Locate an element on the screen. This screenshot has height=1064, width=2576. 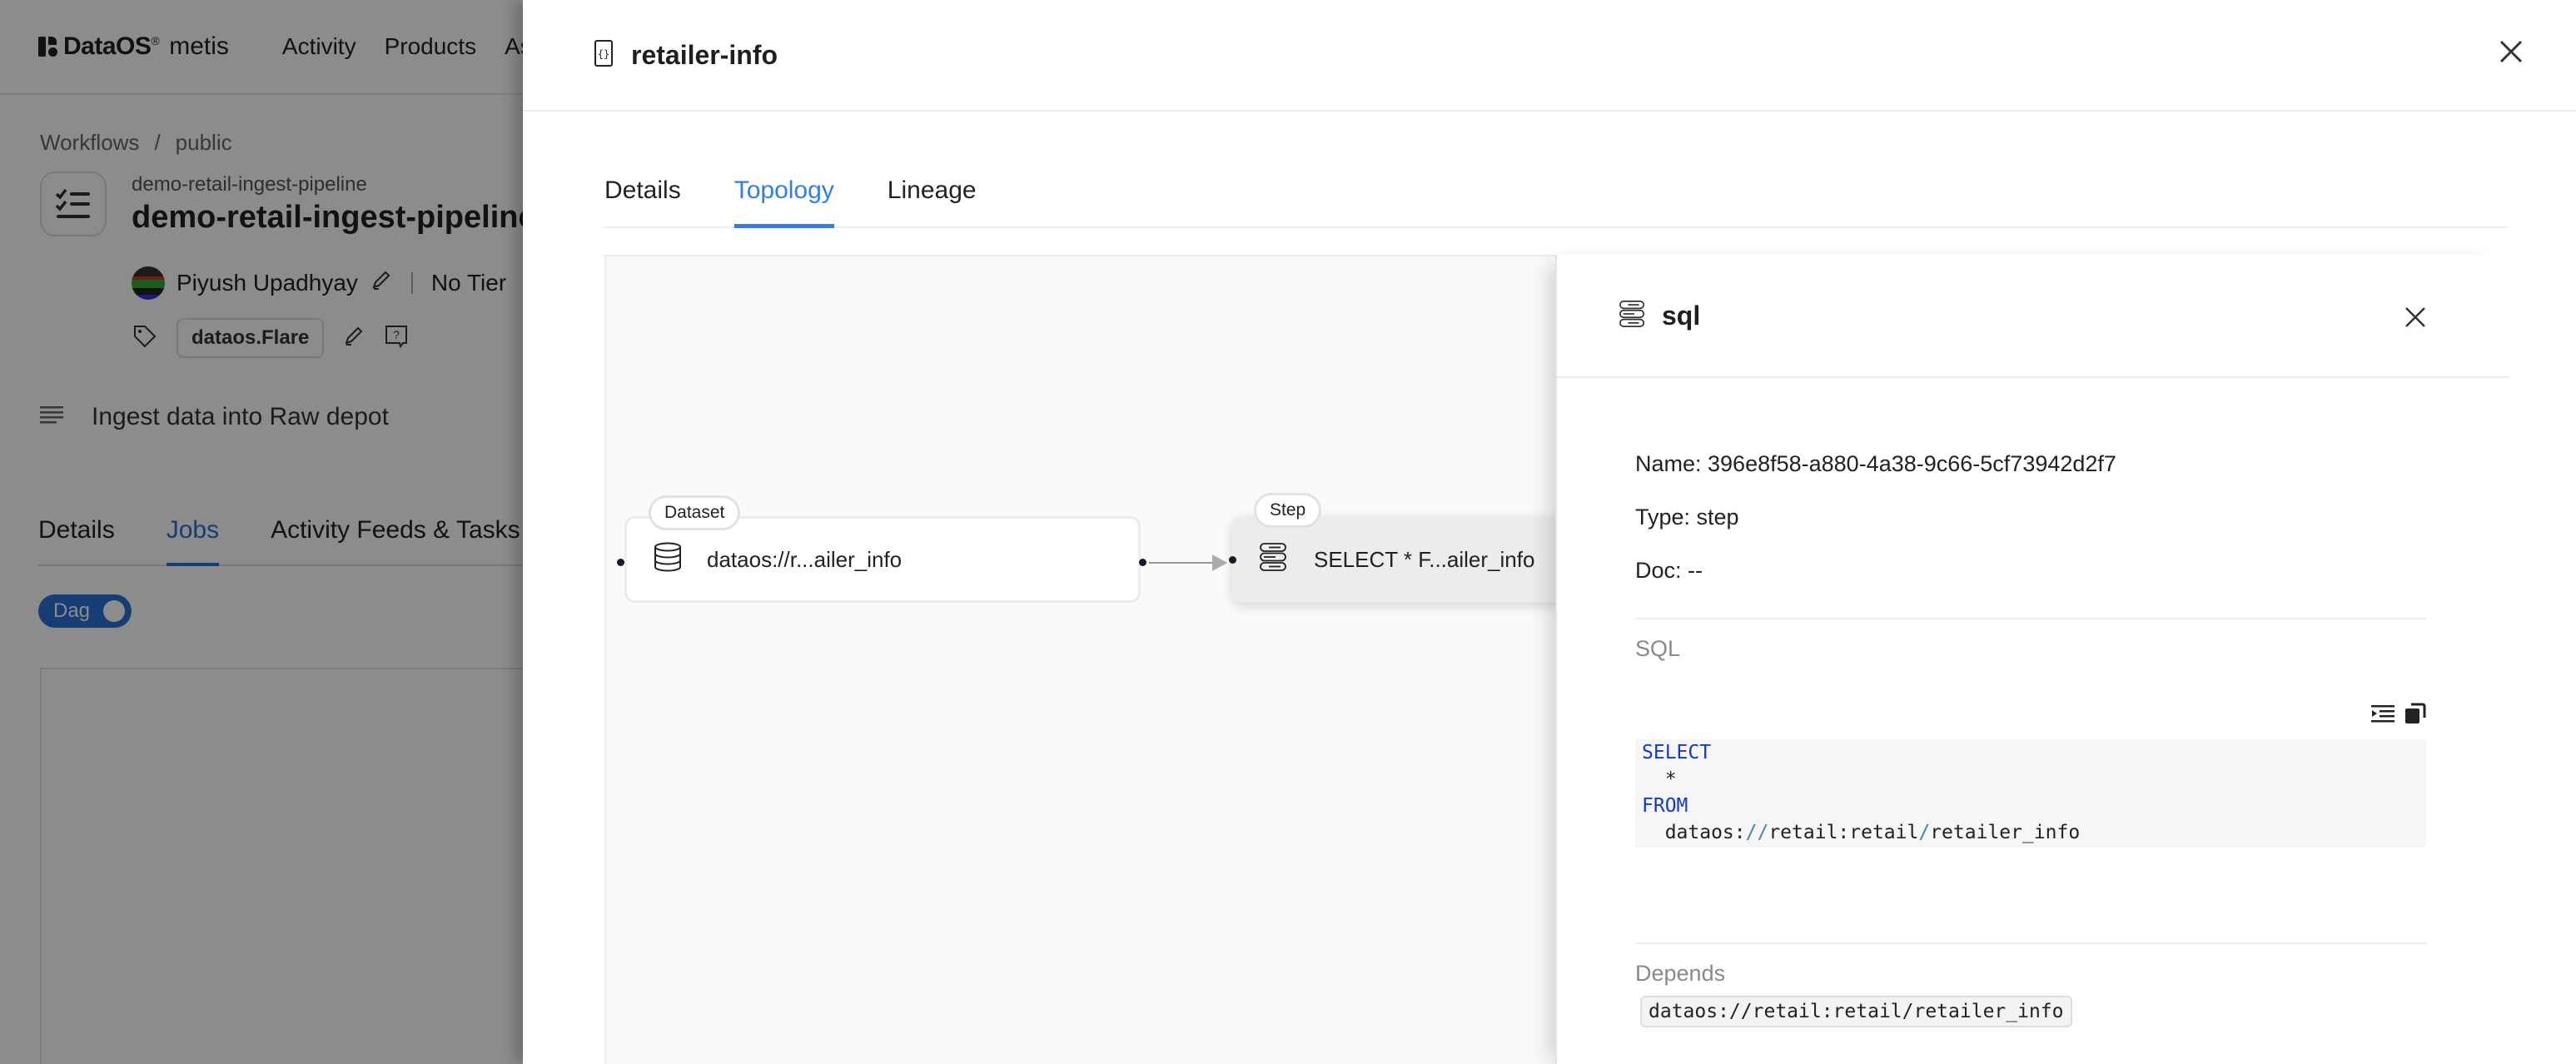
drawer-title: retailer-info is located at coordinates (704, 54).